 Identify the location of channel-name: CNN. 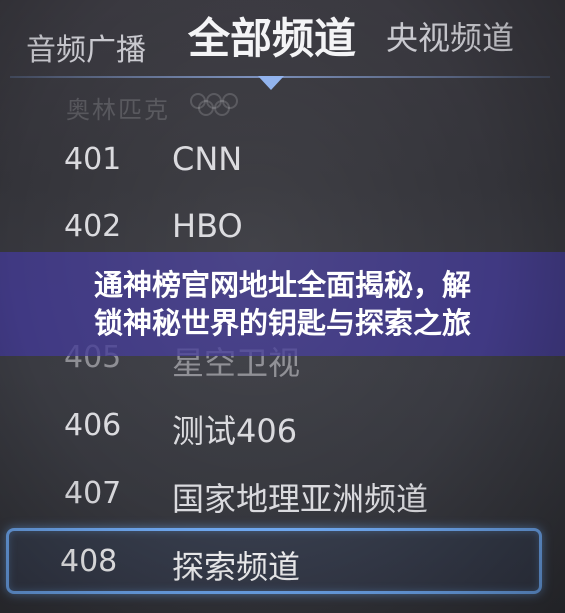
(207, 159).